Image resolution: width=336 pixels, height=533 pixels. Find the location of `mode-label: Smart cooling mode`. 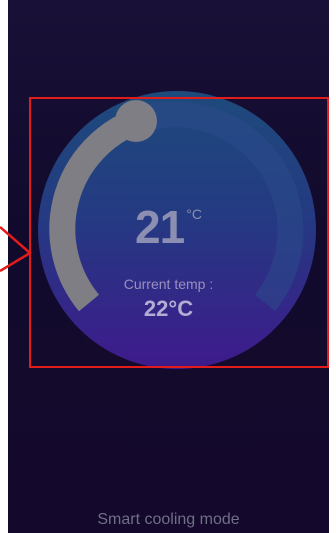

mode-label: Smart cooling mode is located at coordinates (168, 519).